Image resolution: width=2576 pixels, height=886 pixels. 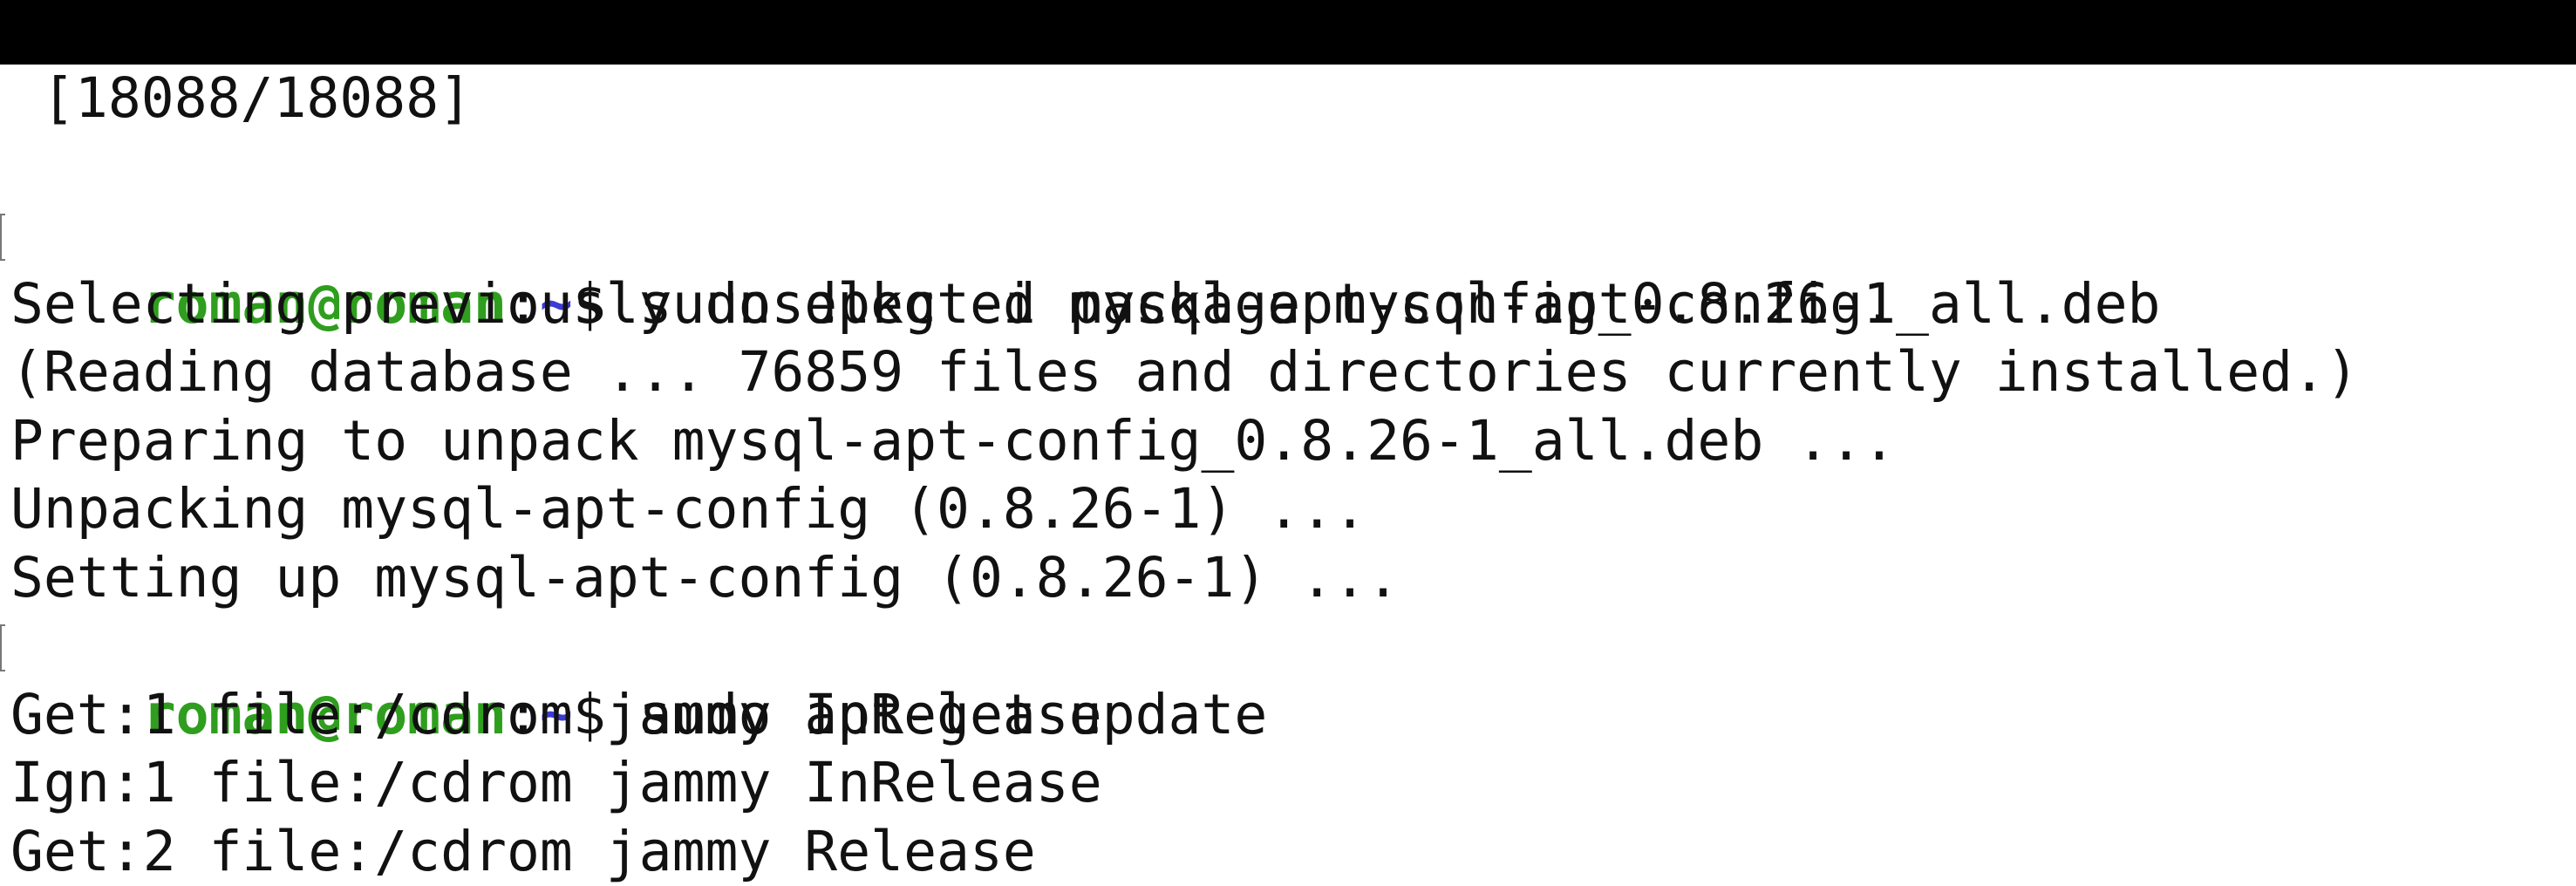 What do you see at coordinates (1288, 32) in the screenshot?
I see `window-titlebar` at bounding box center [1288, 32].